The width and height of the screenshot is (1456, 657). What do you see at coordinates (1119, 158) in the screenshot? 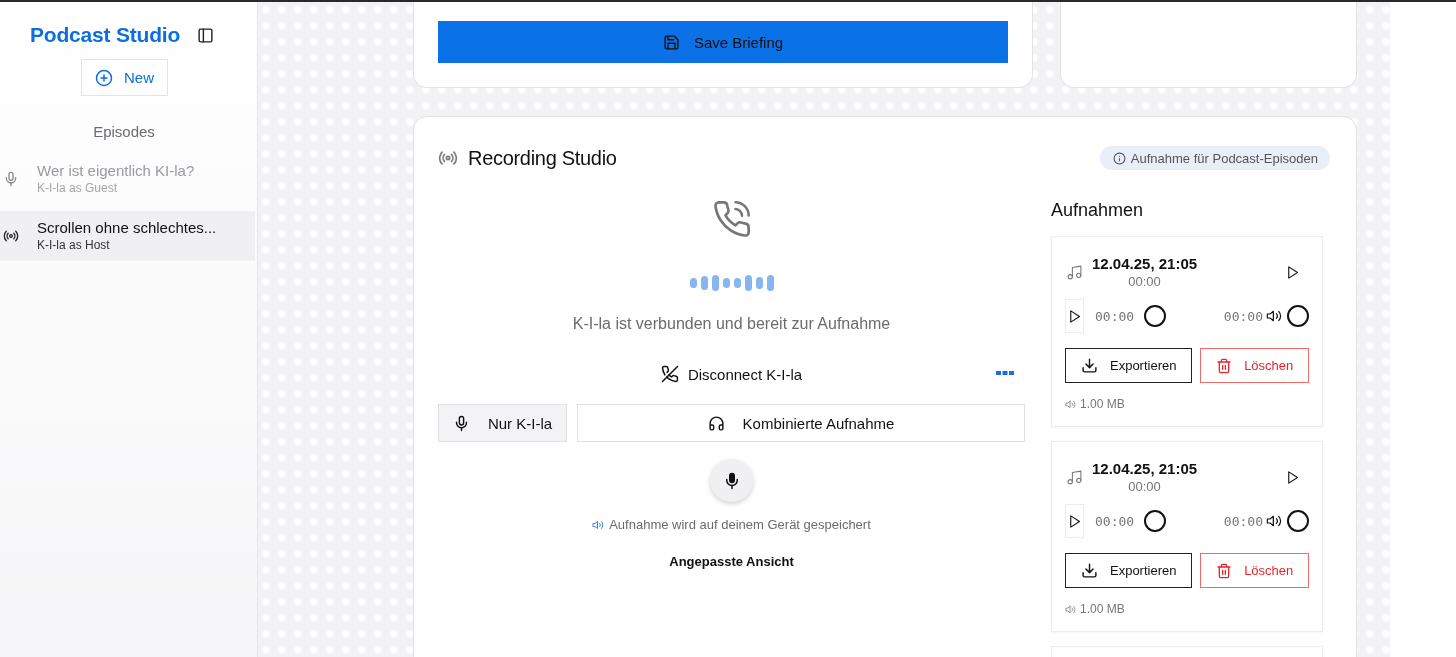
I see `info-icon` at bounding box center [1119, 158].